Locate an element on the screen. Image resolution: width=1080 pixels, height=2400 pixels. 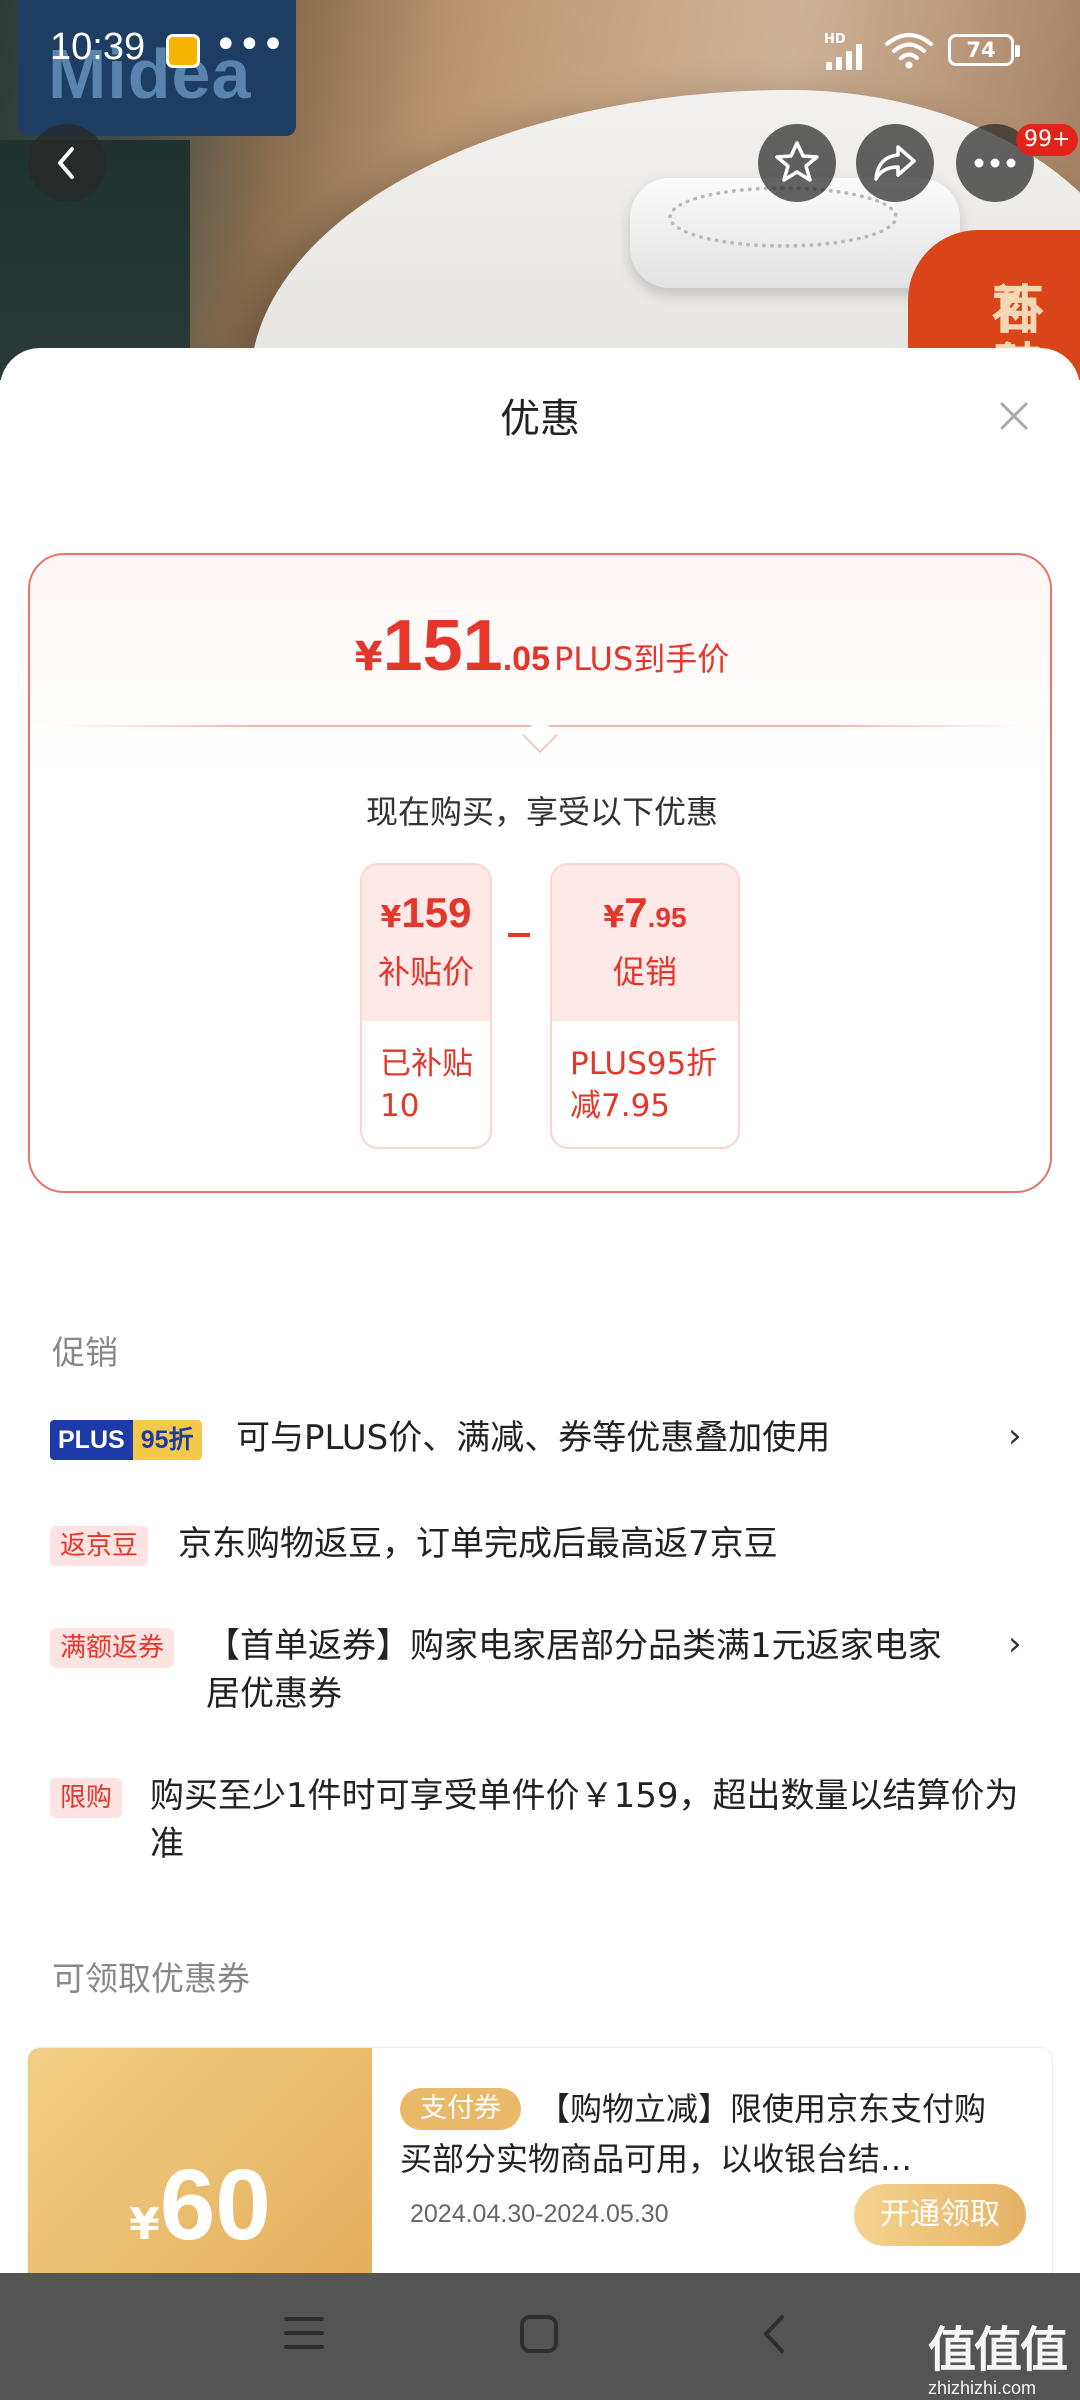
subsidy-detail: 已补贴10 is located at coordinates (426, 1085).